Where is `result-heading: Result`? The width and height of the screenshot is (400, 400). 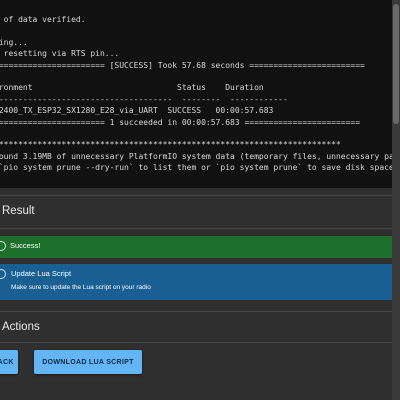
result-heading: Result is located at coordinates (18, 211).